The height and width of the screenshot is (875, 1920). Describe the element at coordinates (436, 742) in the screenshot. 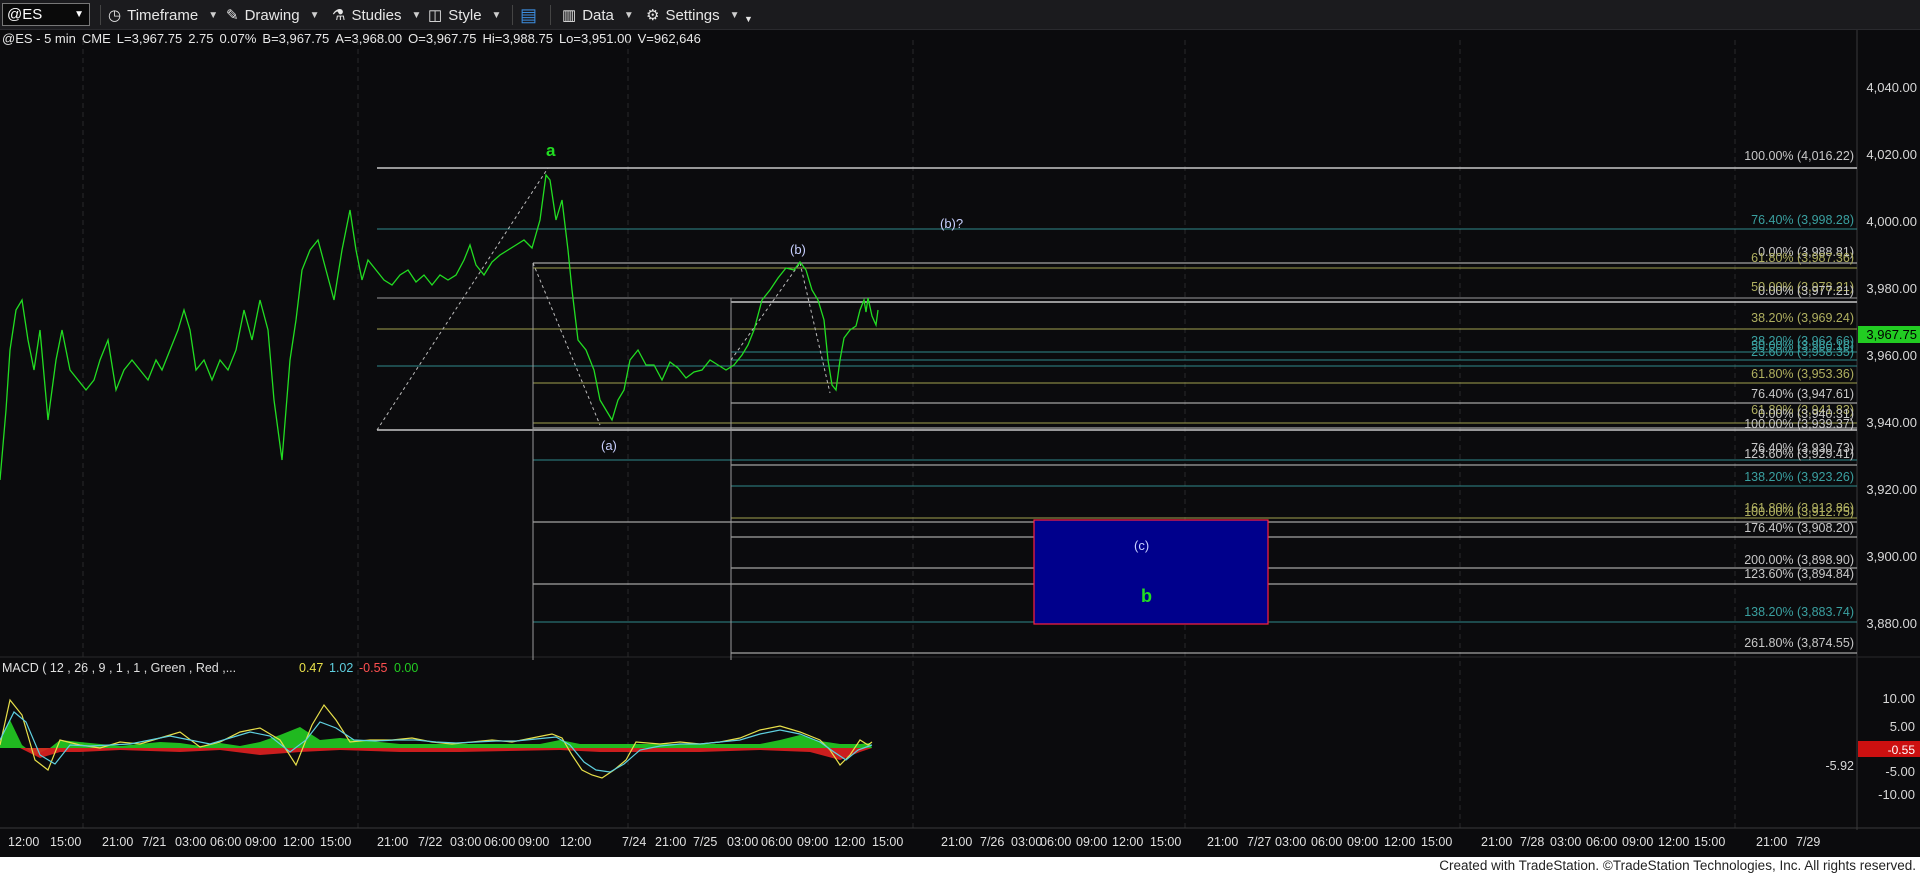

I see `macd-signal-line` at that location.